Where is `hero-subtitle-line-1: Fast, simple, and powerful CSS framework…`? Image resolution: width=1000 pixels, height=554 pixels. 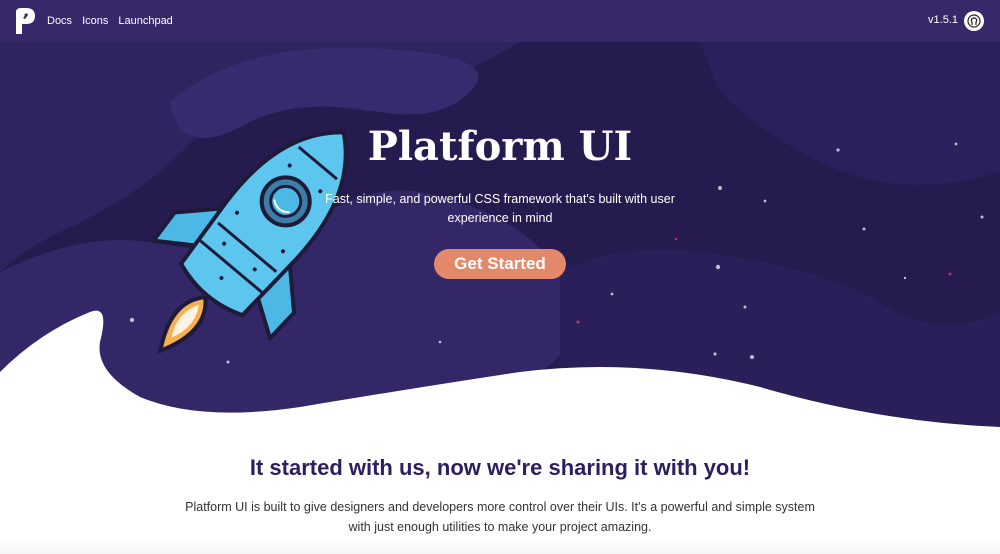
hero-subtitle-line-1: Fast, simple, and powerful CSS framework… is located at coordinates (500, 199).